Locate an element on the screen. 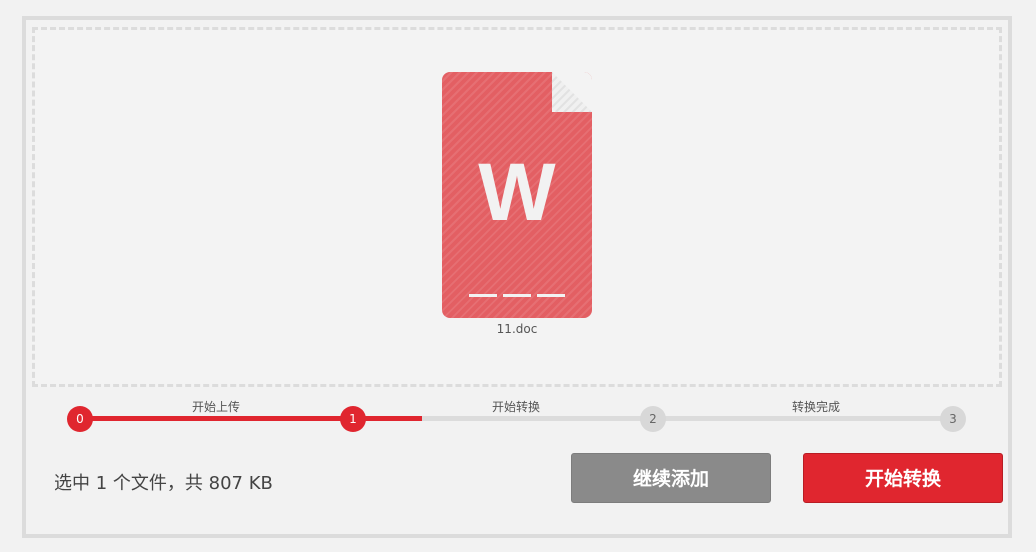 Image resolution: width=1036 pixels, height=552 pixels. progress-fill is located at coordinates (251, 418).